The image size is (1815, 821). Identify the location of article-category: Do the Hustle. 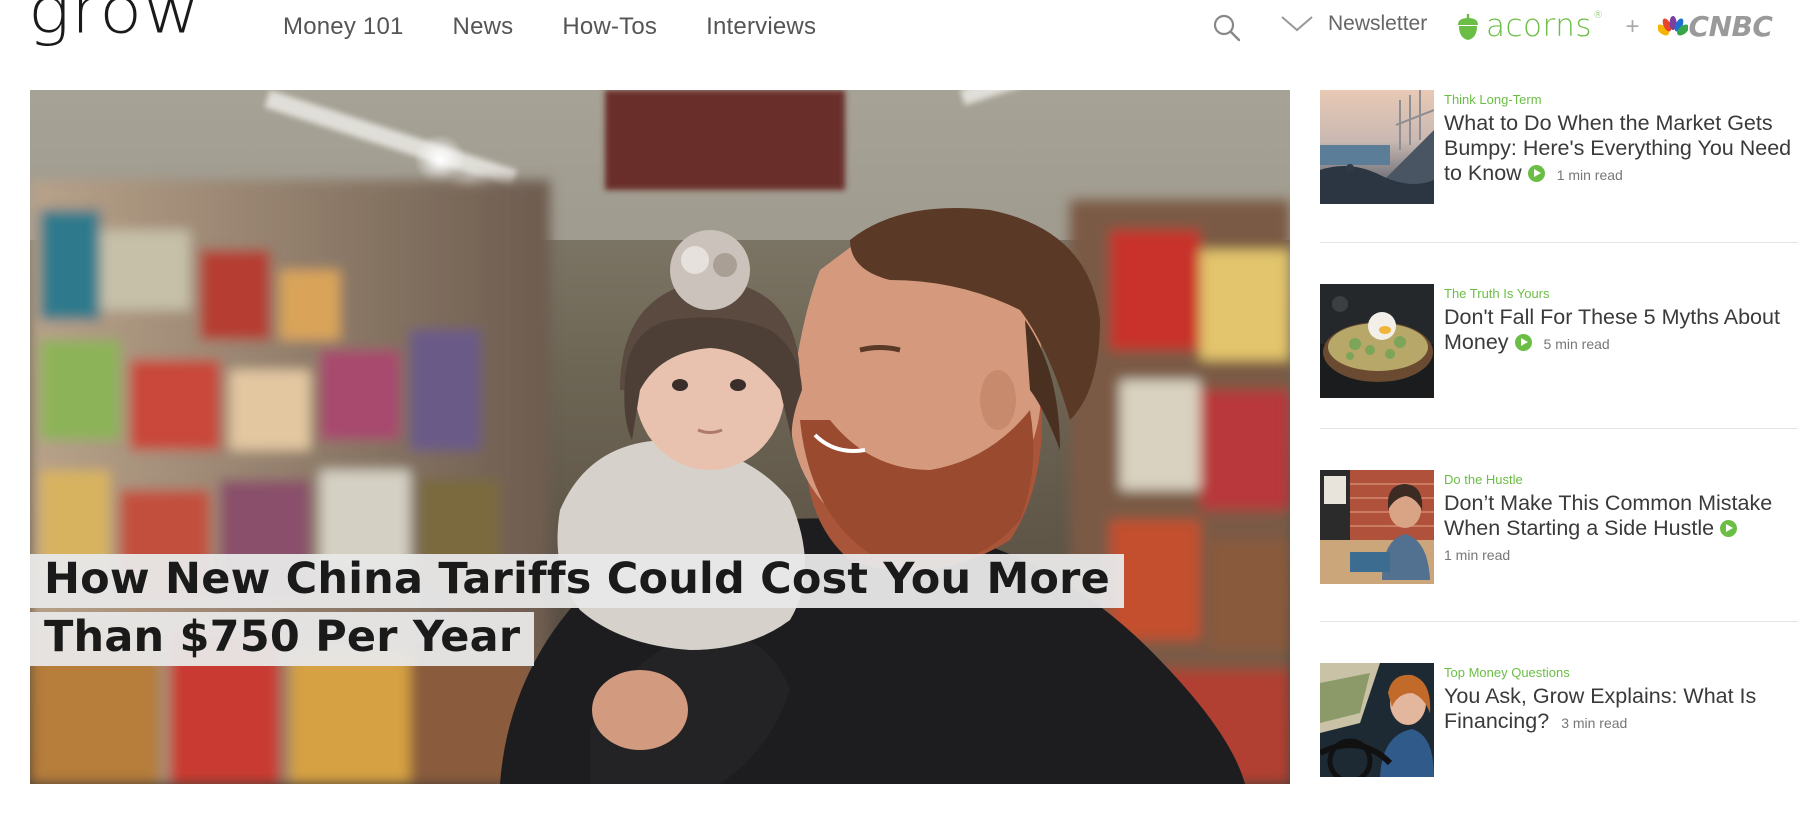
(1621, 479).